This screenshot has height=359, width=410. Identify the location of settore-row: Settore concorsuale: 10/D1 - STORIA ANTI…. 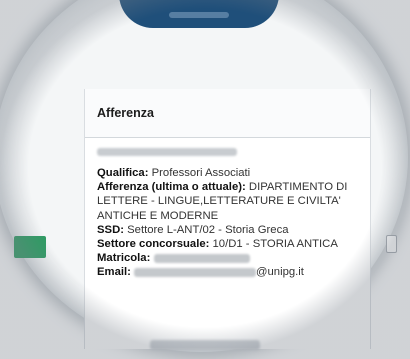
(227, 244).